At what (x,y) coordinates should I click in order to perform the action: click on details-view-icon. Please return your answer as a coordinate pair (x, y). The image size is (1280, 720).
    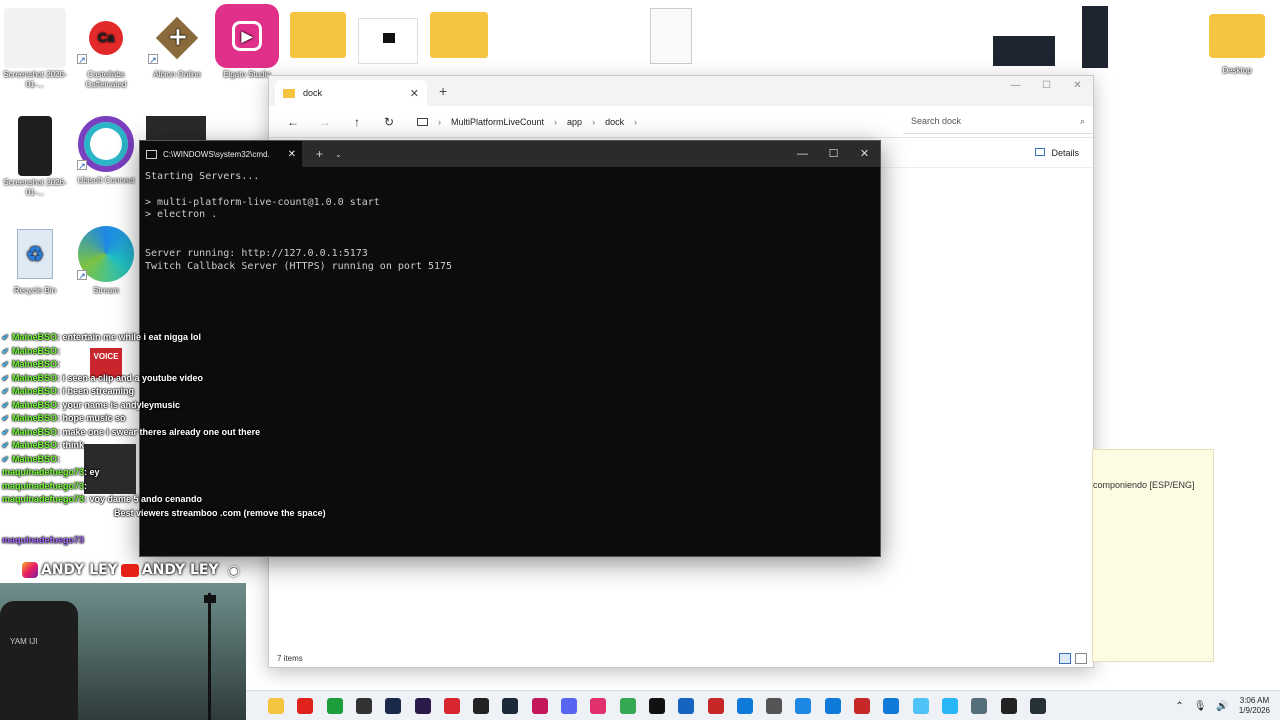
    Looking at the image, I should click on (1065, 658).